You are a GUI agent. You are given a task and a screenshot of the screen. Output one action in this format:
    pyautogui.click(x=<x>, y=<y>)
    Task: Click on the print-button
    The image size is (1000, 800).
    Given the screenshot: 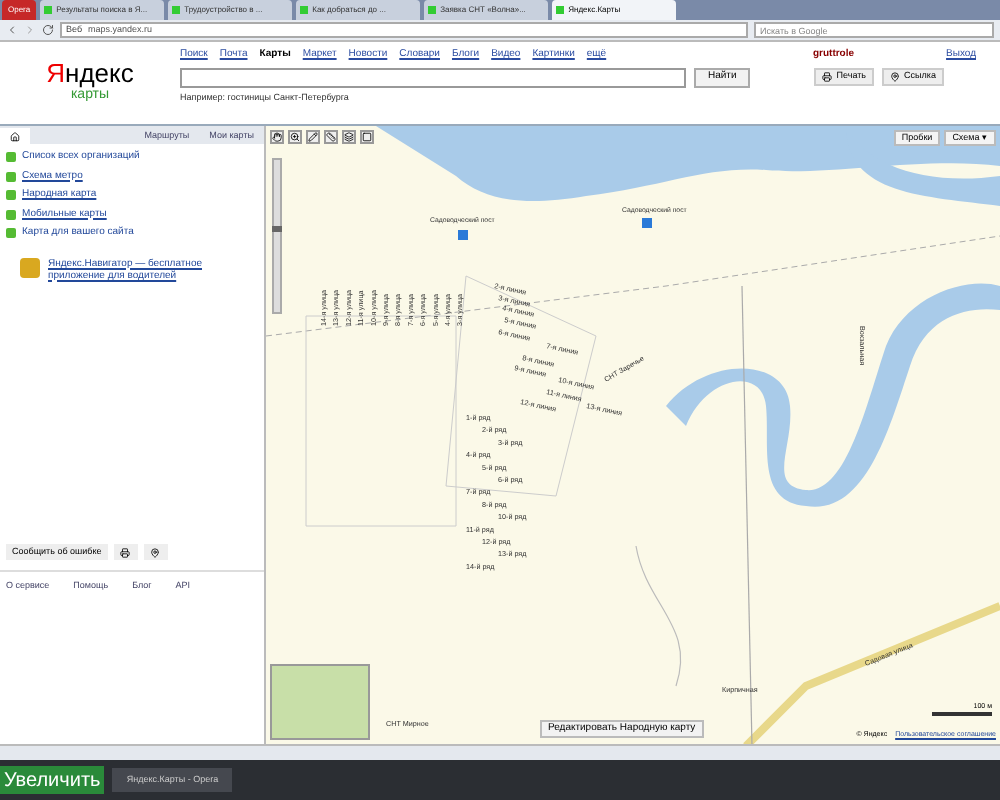 What is the action you would take?
    pyautogui.click(x=125, y=552)
    